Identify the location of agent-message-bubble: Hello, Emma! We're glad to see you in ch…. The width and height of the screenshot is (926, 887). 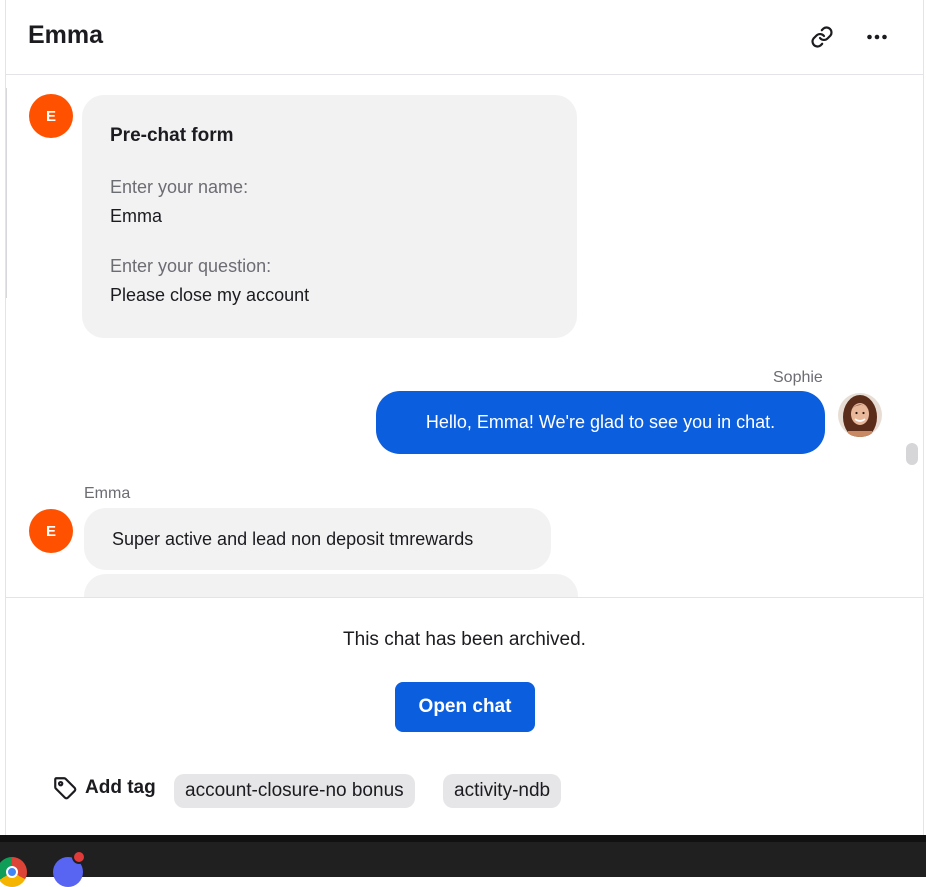
(600, 422).